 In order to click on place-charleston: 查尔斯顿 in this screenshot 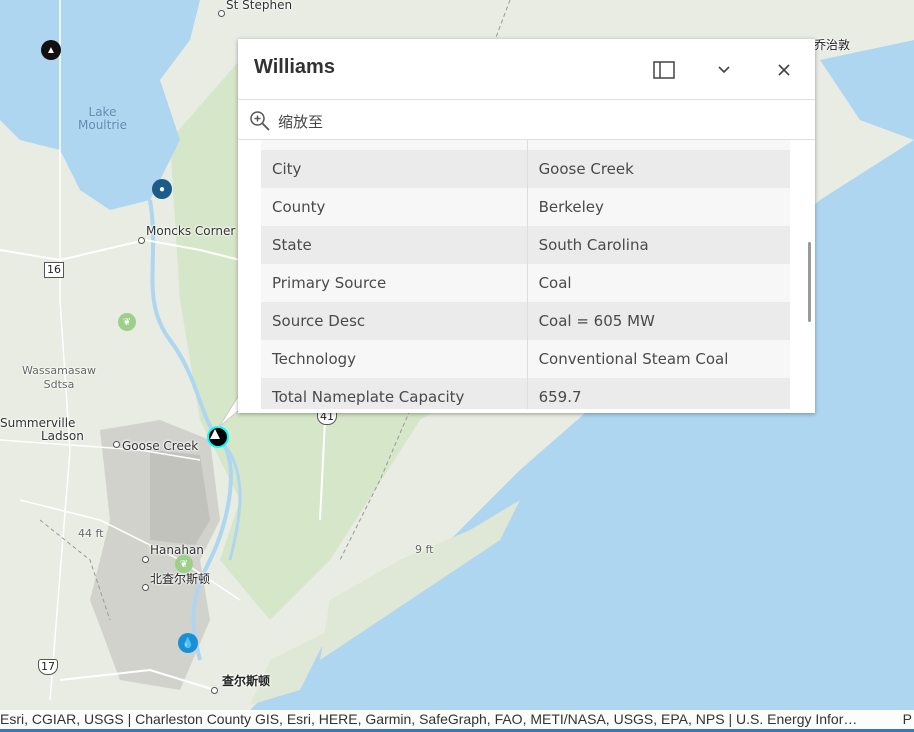, I will do `click(246, 681)`.